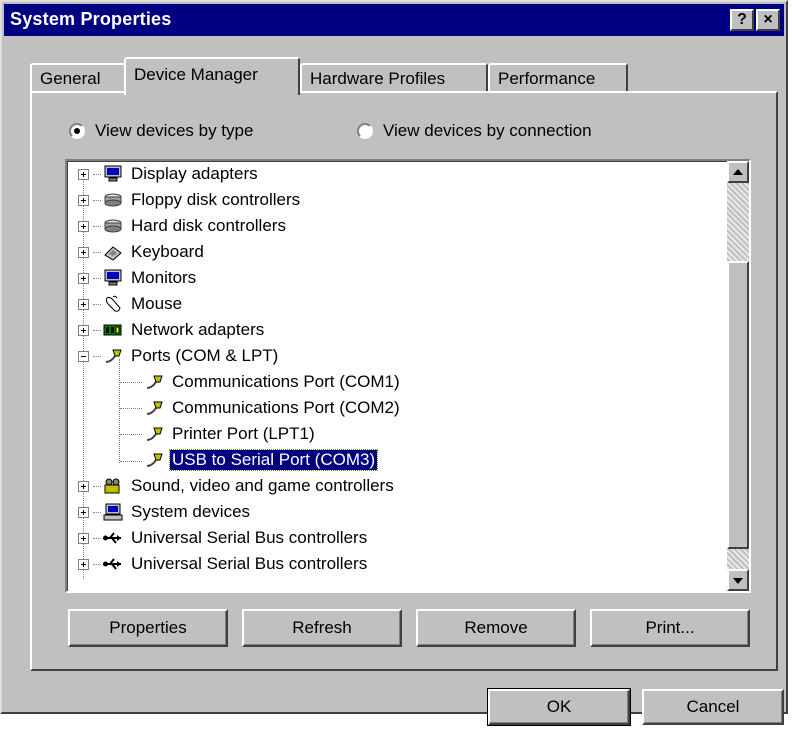 This screenshot has height=739, width=792. I want to click on tree-item-com3: USB to Serial Port (COM3), so click(261, 460).